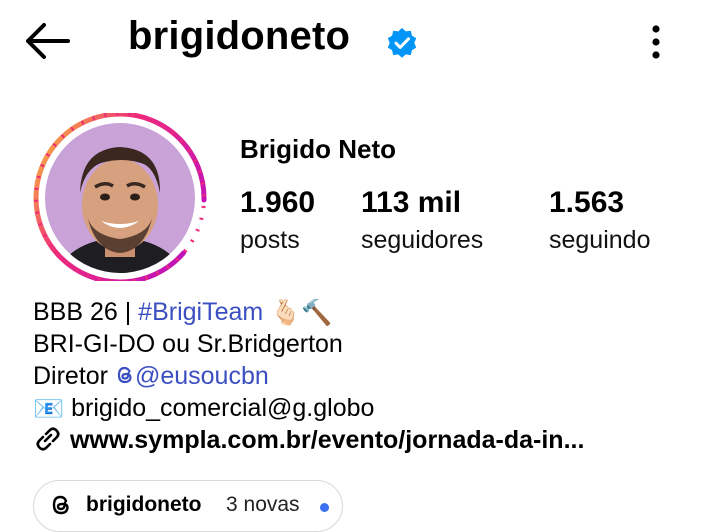  Describe the element at coordinates (124, 375) in the screenshot. I see `threads-mention-icon` at that location.